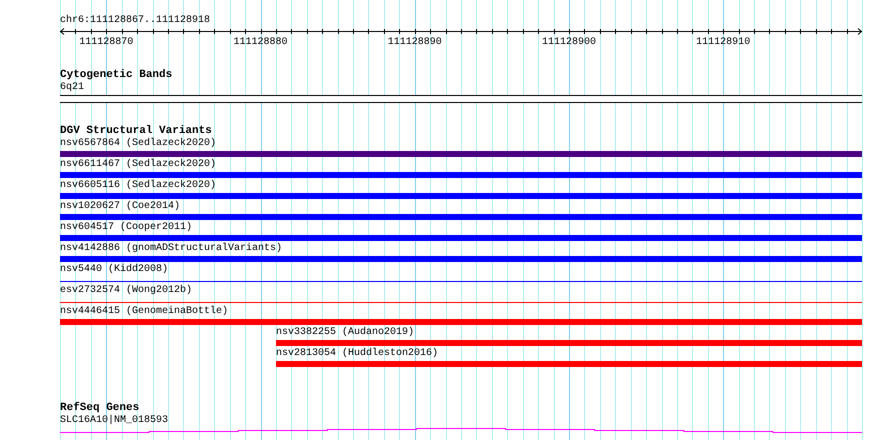 The image size is (890, 440). What do you see at coordinates (138, 144) in the screenshot?
I see `feature-label: nsv6567864 (Sedlazeck2020)` at bounding box center [138, 144].